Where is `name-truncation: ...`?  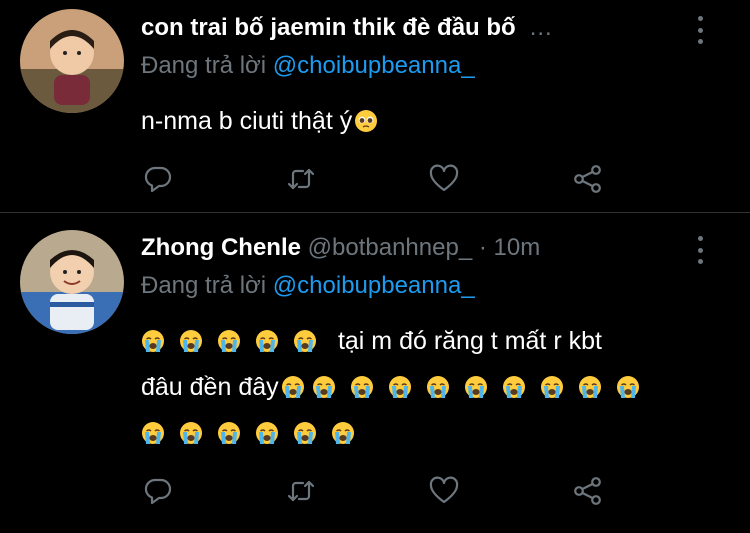 name-truncation: ... is located at coordinates (541, 27).